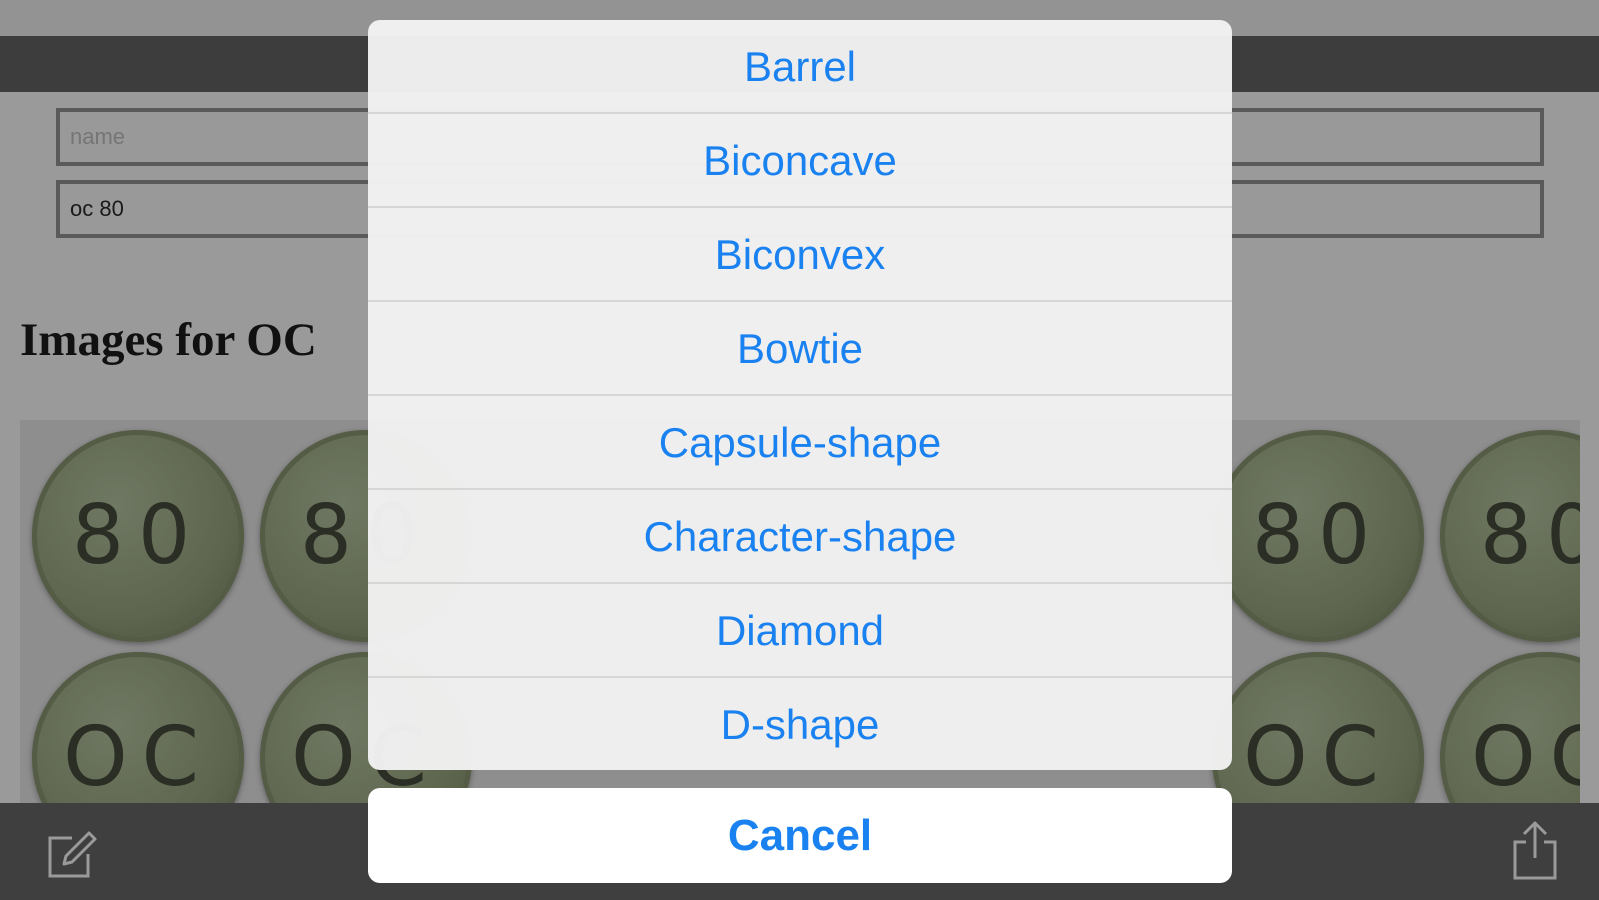  Describe the element at coordinates (800, 537) in the screenshot. I see `option-character-shape: Character-shape` at that location.